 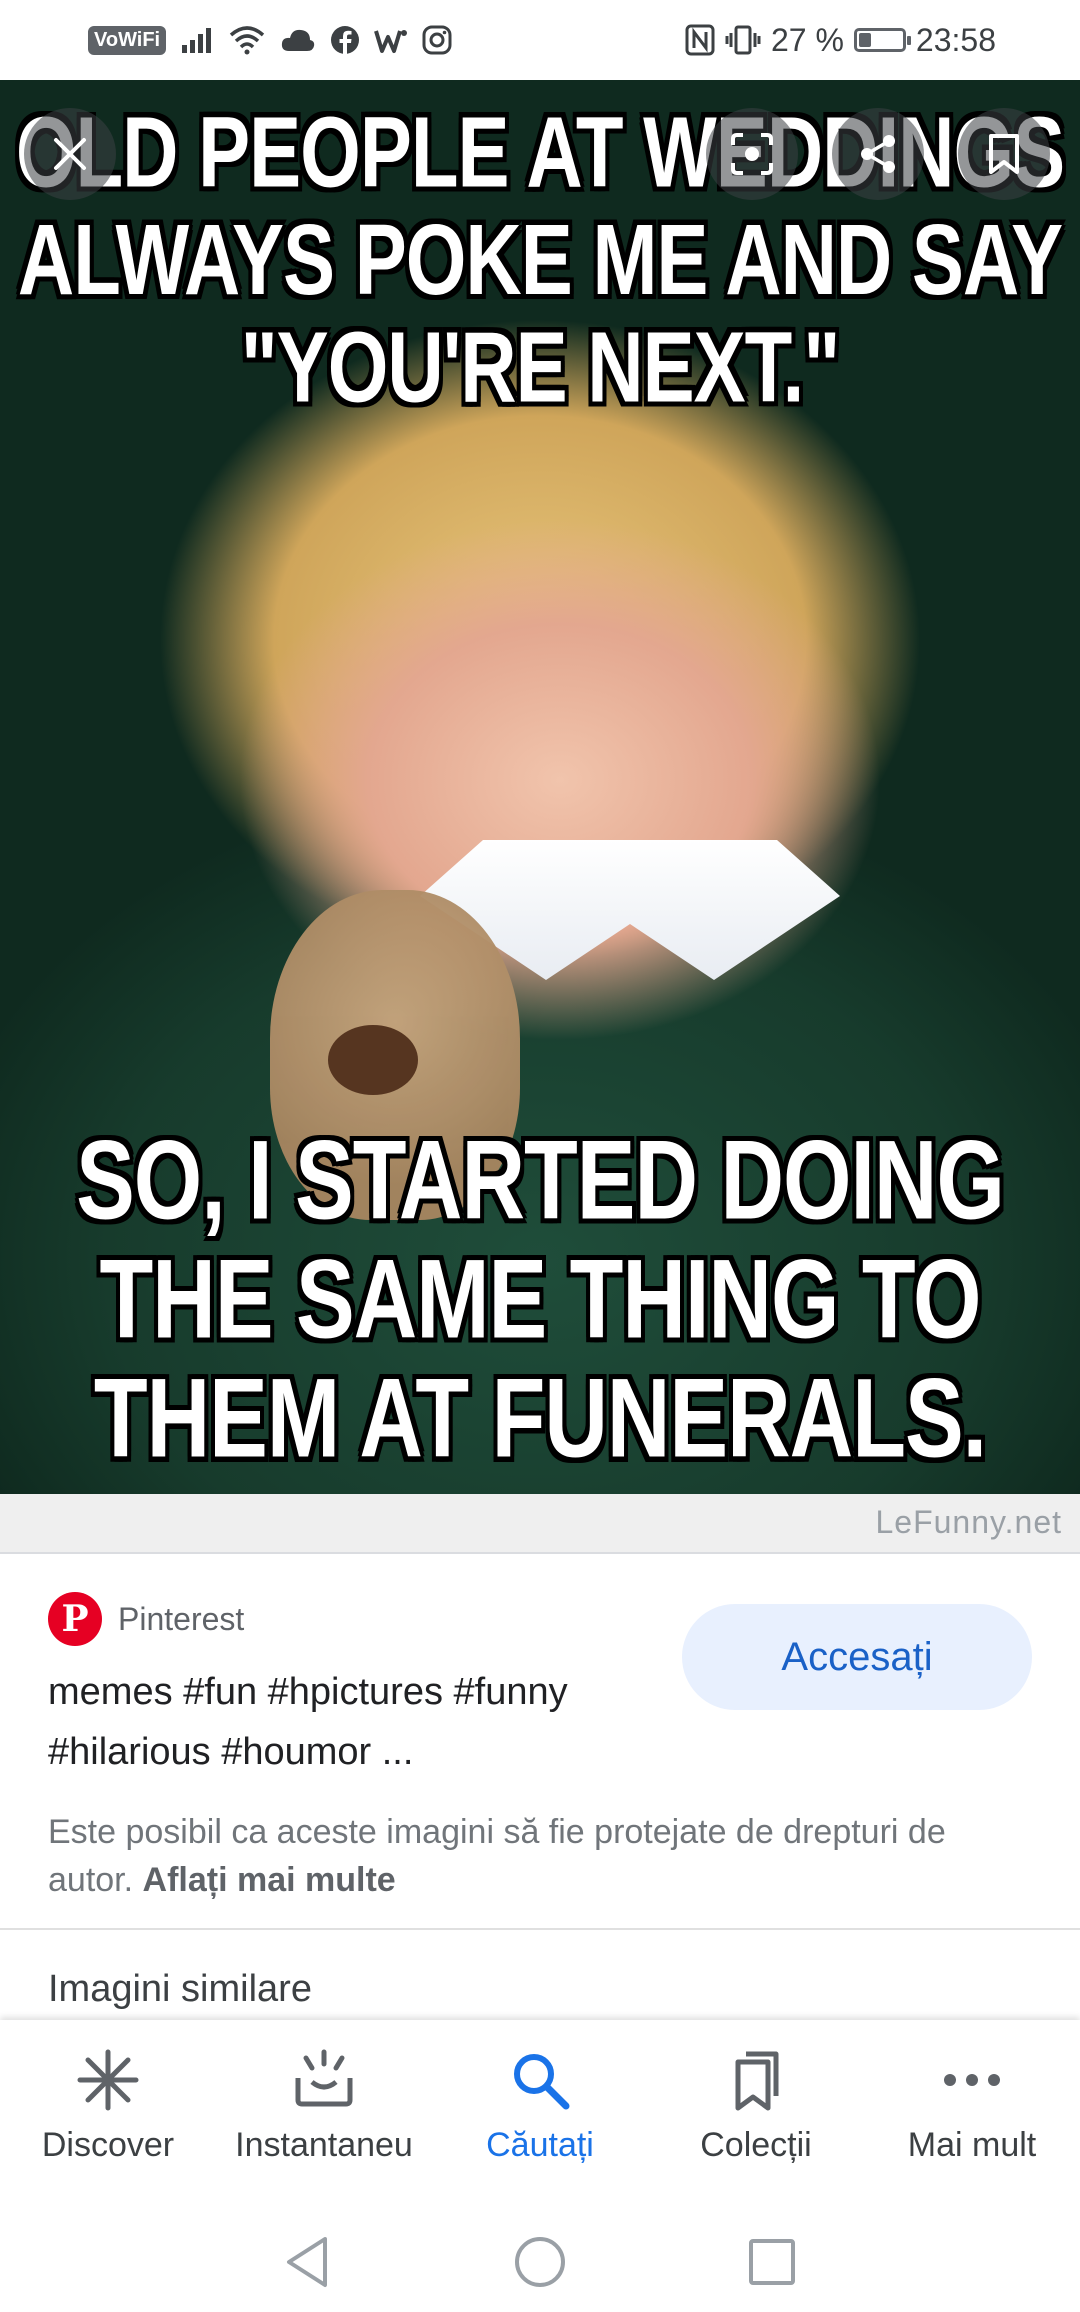 What do you see at coordinates (391, 41) in the screenshot?
I see `webtoon-icon` at bounding box center [391, 41].